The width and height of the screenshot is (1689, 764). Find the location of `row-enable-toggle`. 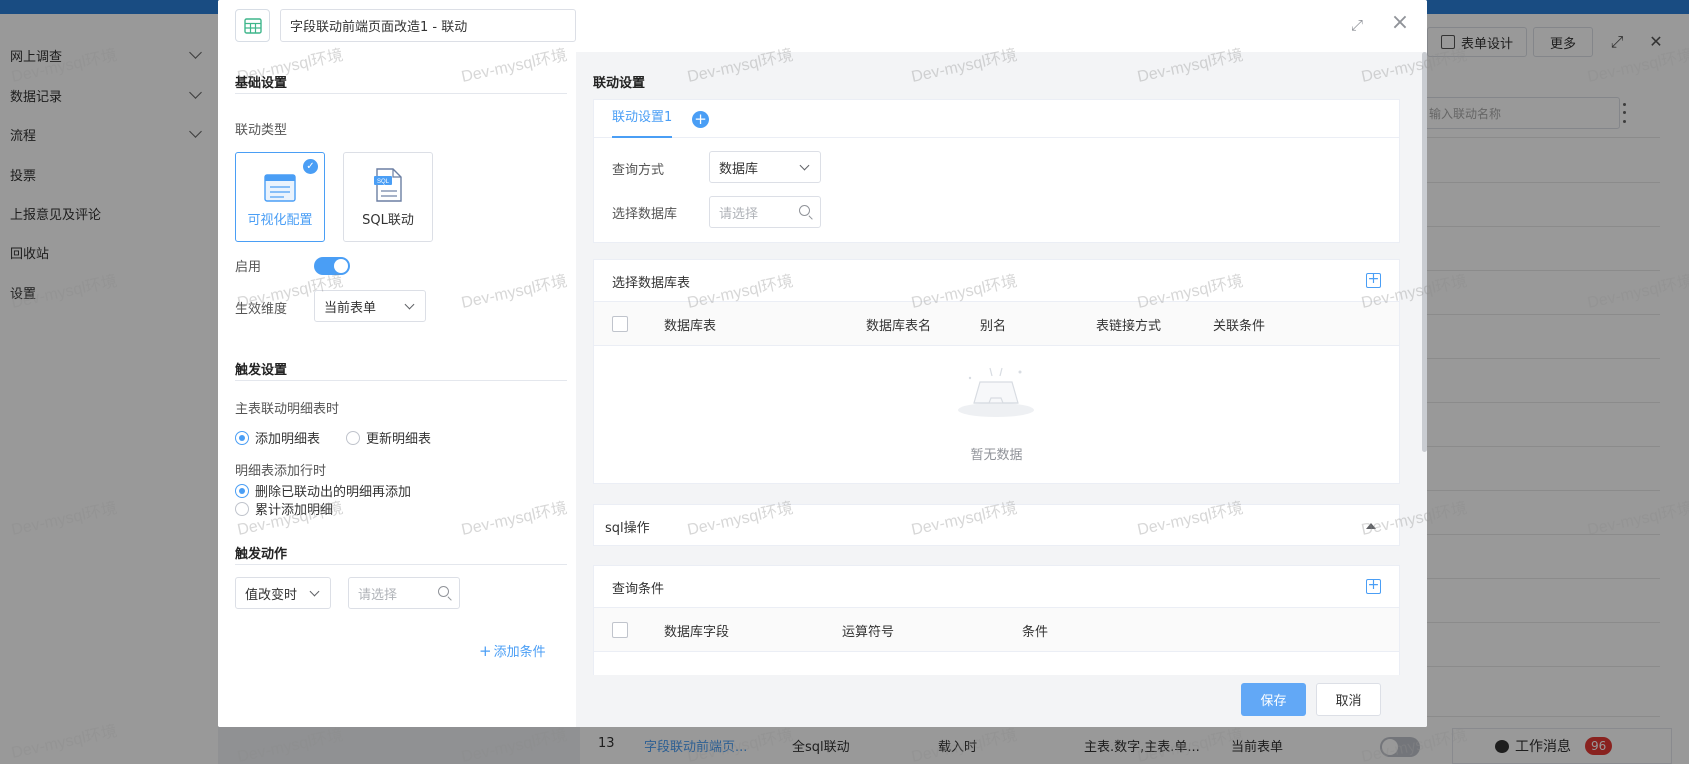

row-enable-toggle is located at coordinates (1400, 747).